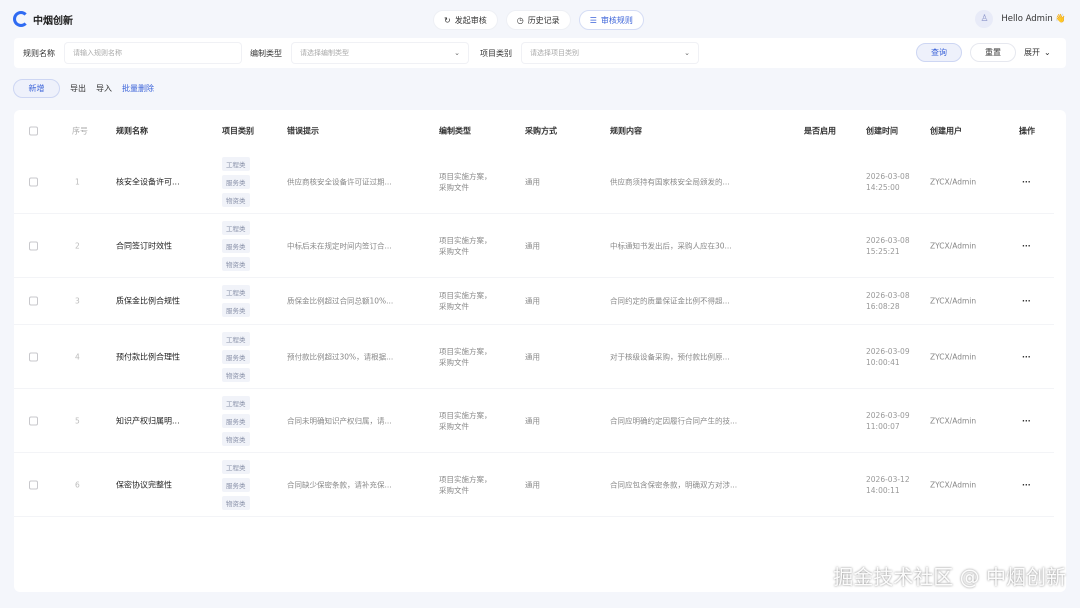 Image resolution: width=1080 pixels, height=608 pixels. I want to click on user-greeting: Hello Admin 👋, so click(1033, 19).